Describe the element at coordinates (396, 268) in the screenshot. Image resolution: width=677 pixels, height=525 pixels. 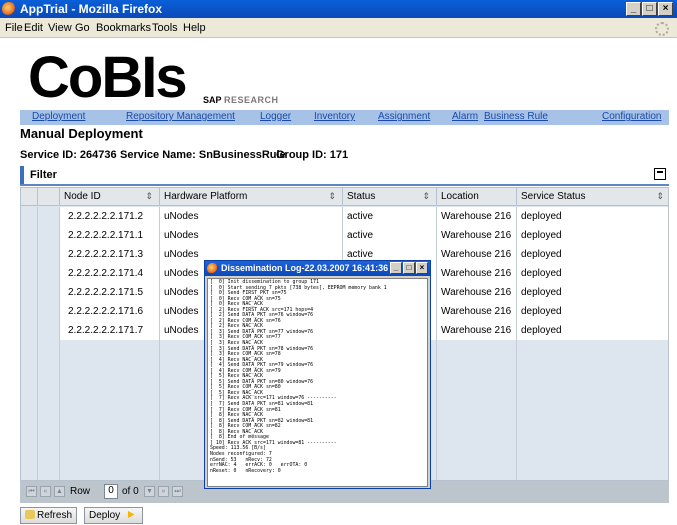
I see `popup-minimize-icon: _` at that location.